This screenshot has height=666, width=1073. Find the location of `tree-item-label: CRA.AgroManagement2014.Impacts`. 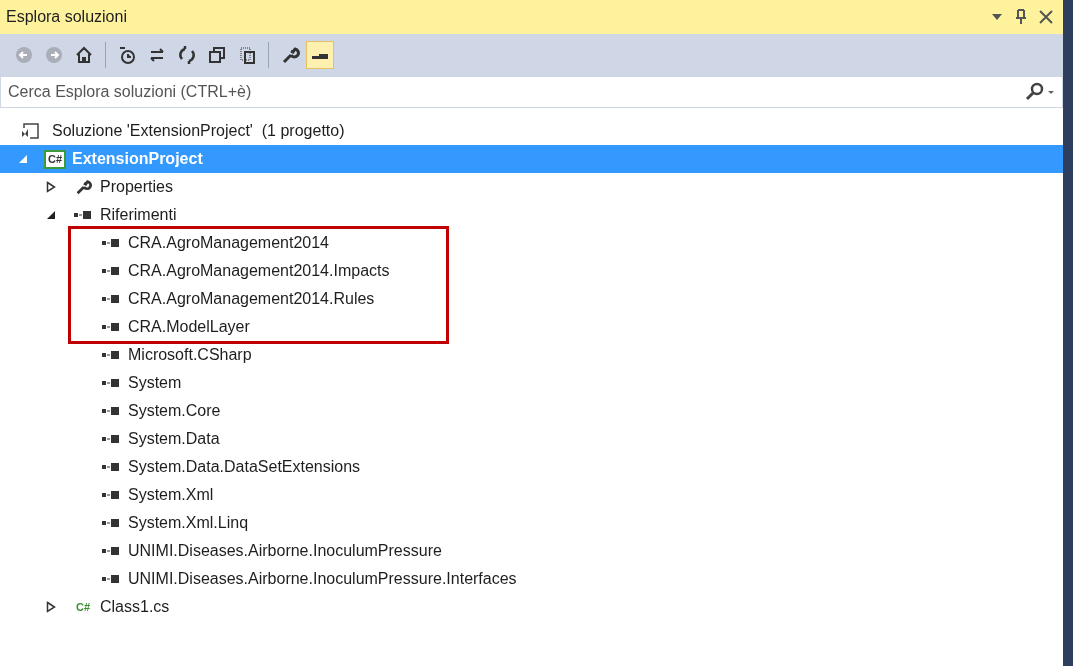

tree-item-label: CRA.AgroManagement2014.Impacts is located at coordinates (259, 271).